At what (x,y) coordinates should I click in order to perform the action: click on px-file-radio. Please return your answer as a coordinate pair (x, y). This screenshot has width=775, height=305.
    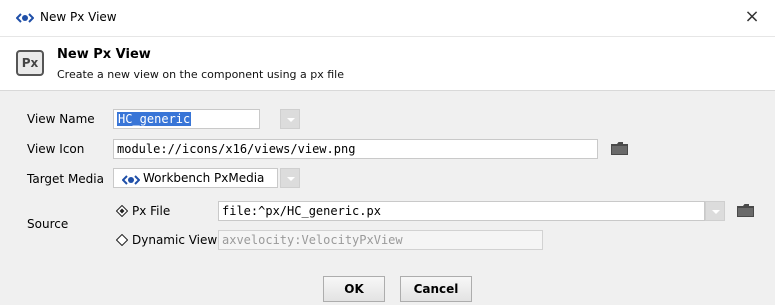
    Looking at the image, I should click on (122, 211).